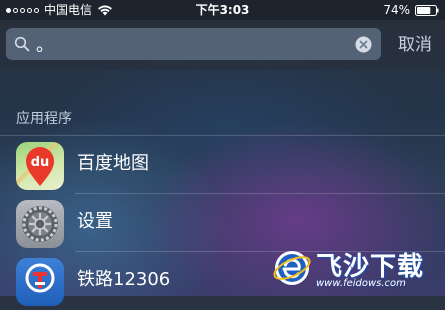 This screenshot has width=445, height=310. I want to click on status-right: 74%, so click(411, 10).